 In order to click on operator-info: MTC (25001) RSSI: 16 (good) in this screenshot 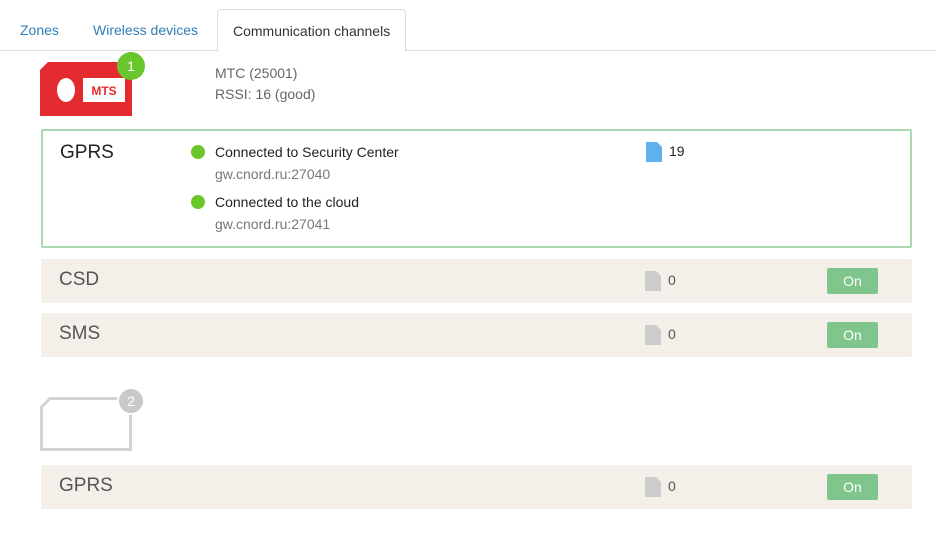, I will do `click(265, 84)`.